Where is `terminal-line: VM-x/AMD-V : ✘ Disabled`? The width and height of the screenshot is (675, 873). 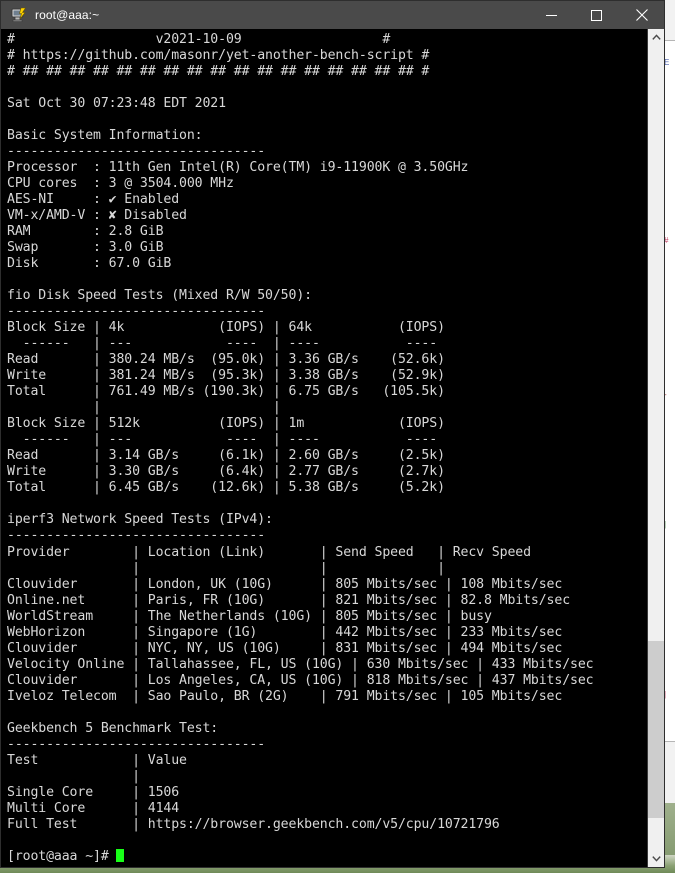 terminal-line: VM-x/AMD-V : ✘ Disabled is located at coordinates (97, 216).